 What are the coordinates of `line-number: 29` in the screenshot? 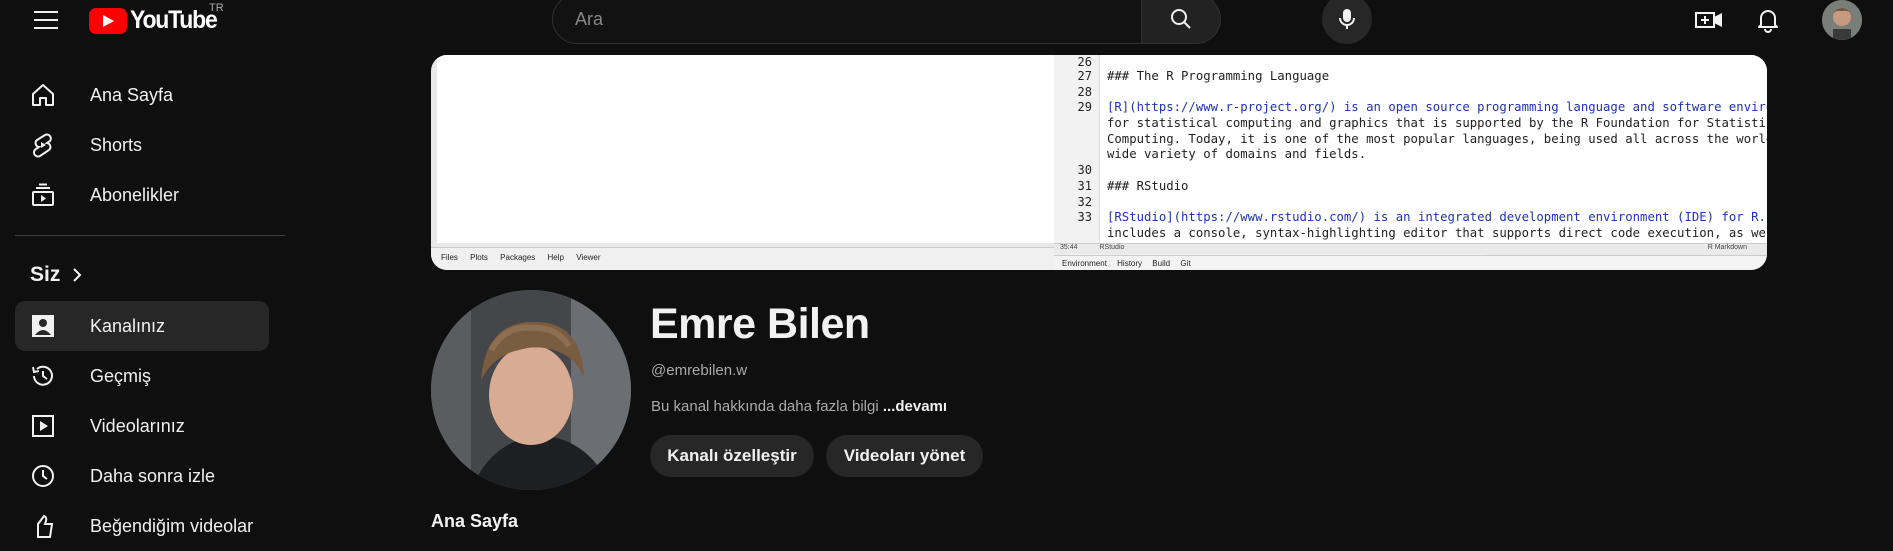 It's located at (1084, 107).